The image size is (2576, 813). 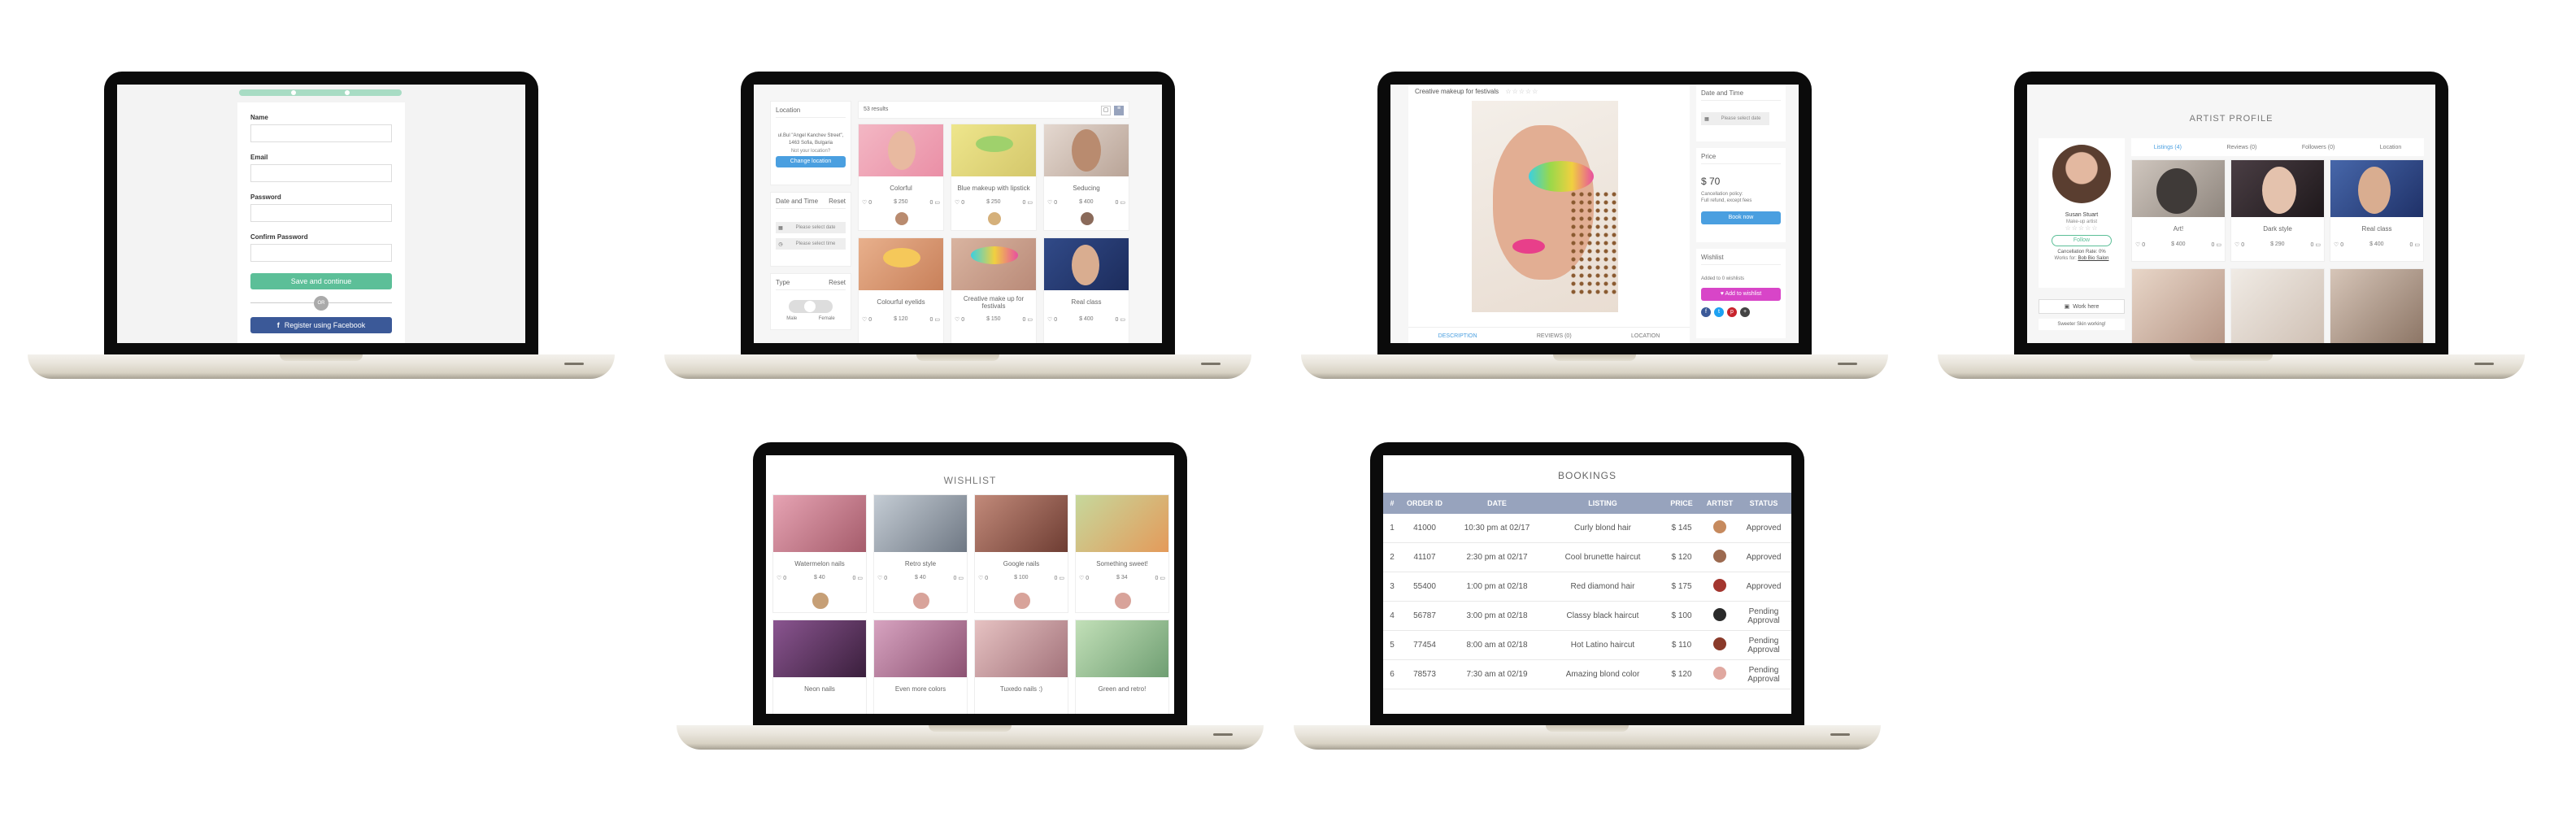 What do you see at coordinates (811, 244) in the screenshot?
I see `time-select: ◷ Please select time` at bounding box center [811, 244].